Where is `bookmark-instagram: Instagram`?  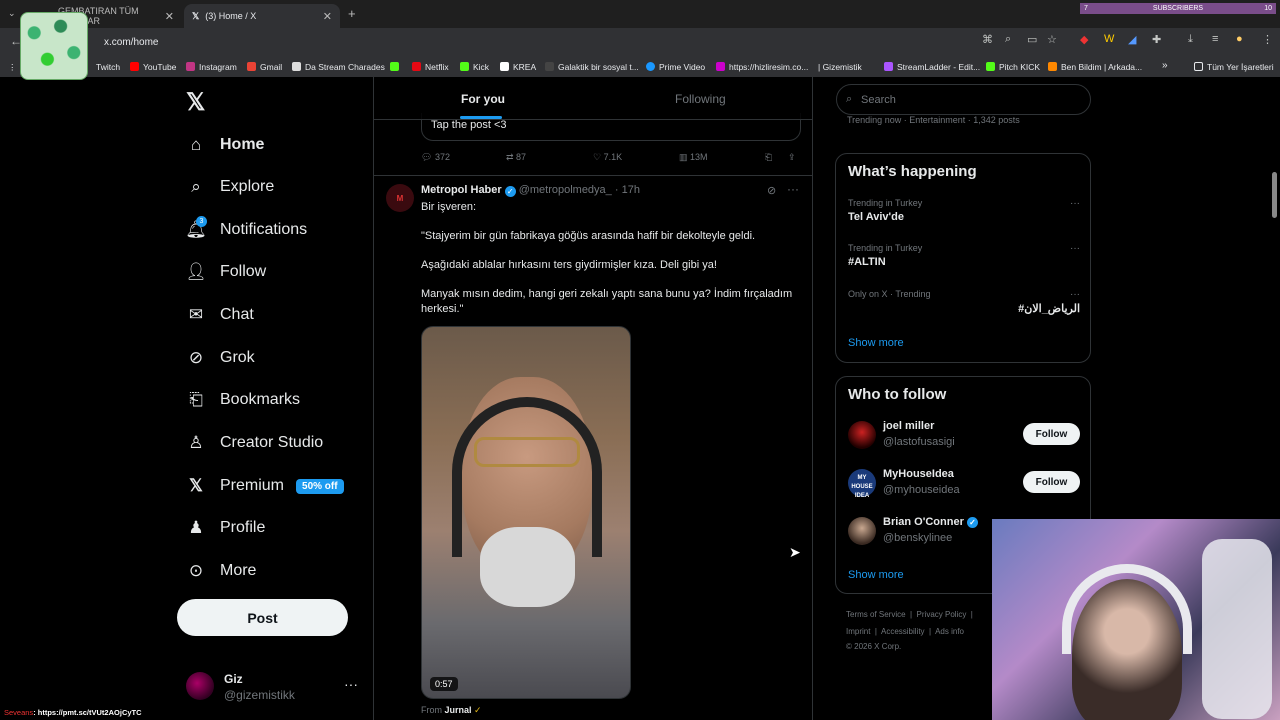 bookmark-instagram: Instagram is located at coordinates (211, 67).